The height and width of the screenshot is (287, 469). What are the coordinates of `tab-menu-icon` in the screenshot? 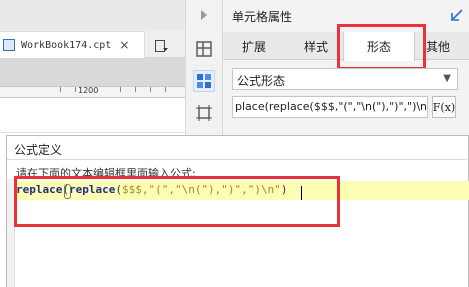 It's located at (162, 46).